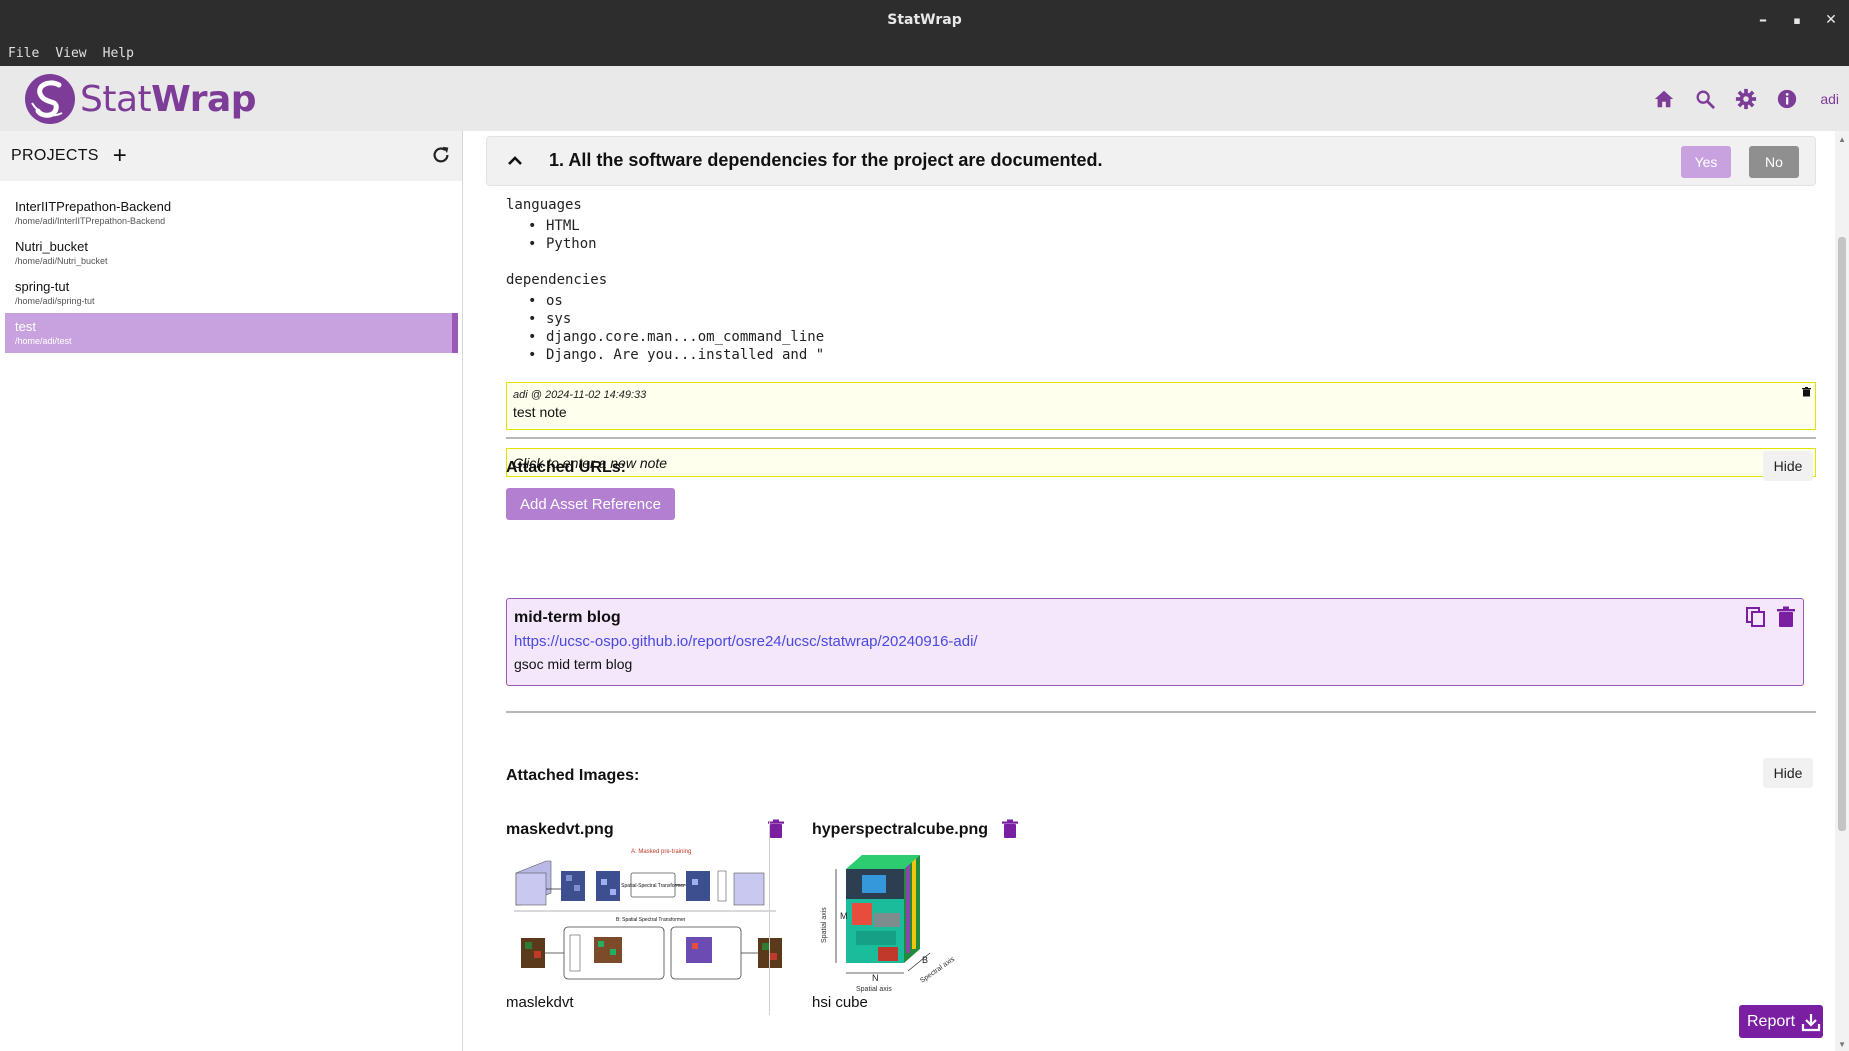  I want to click on copy-icon, so click(1756, 617).